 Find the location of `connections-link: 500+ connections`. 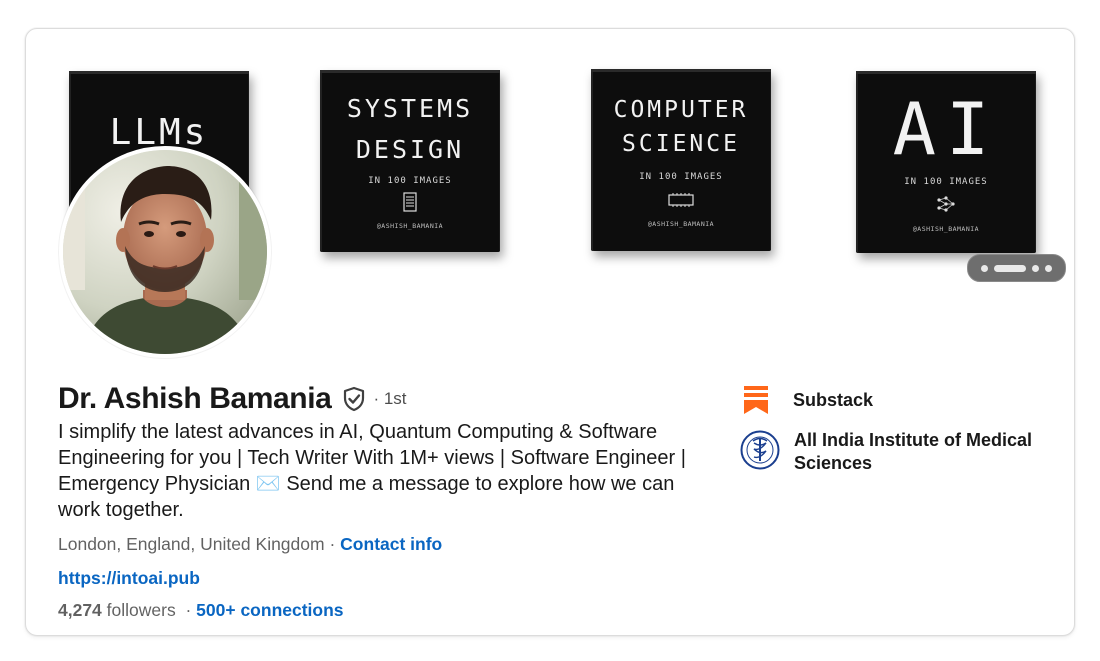

connections-link: 500+ connections is located at coordinates (269, 610).